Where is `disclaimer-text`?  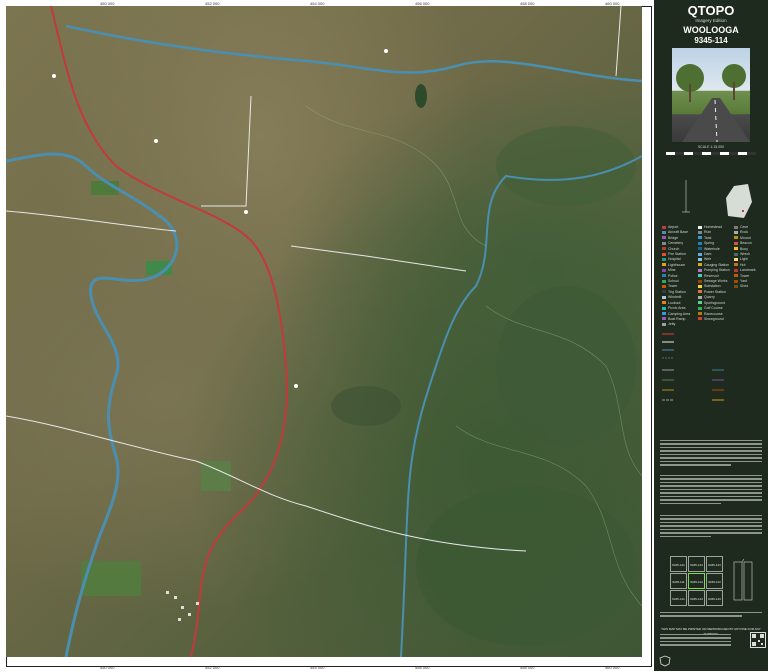
disclaimer-text is located at coordinates (711, 641).